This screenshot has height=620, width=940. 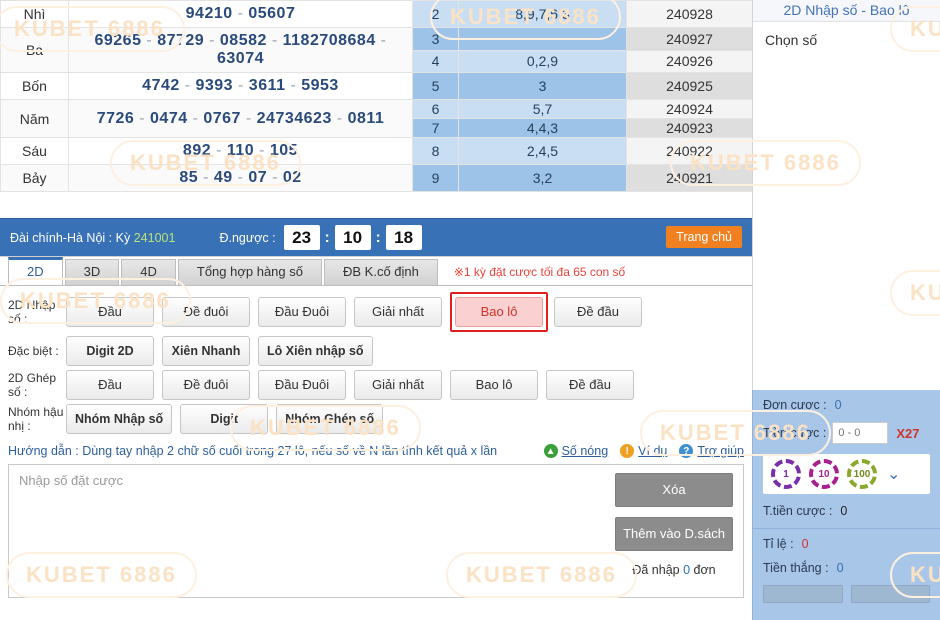 What do you see at coordinates (32, 312) in the screenshot?
I see `bet-group-label: 2D Nhập số :` at bounding box center [32, 312].